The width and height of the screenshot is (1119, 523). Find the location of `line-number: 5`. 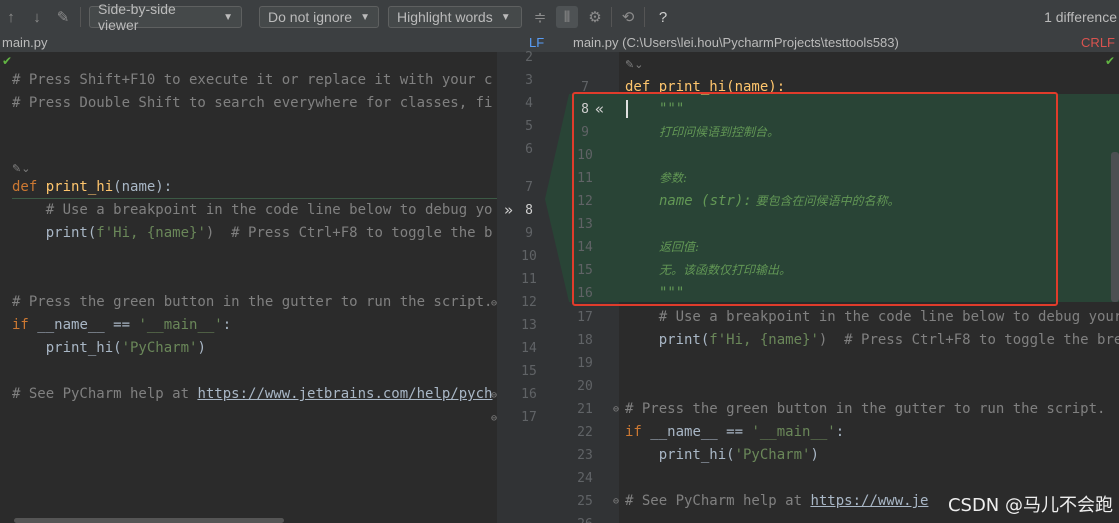

line-number: 5 is located at coordinates (529, 126).